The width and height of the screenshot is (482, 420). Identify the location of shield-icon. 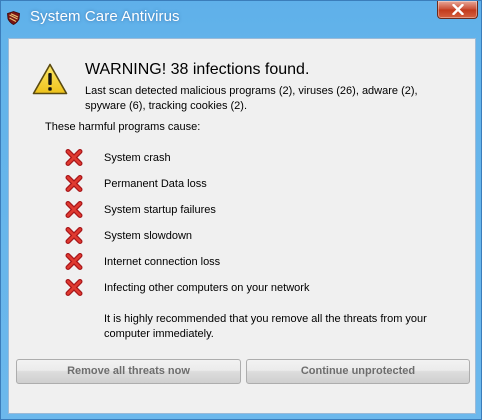
(13, 18).